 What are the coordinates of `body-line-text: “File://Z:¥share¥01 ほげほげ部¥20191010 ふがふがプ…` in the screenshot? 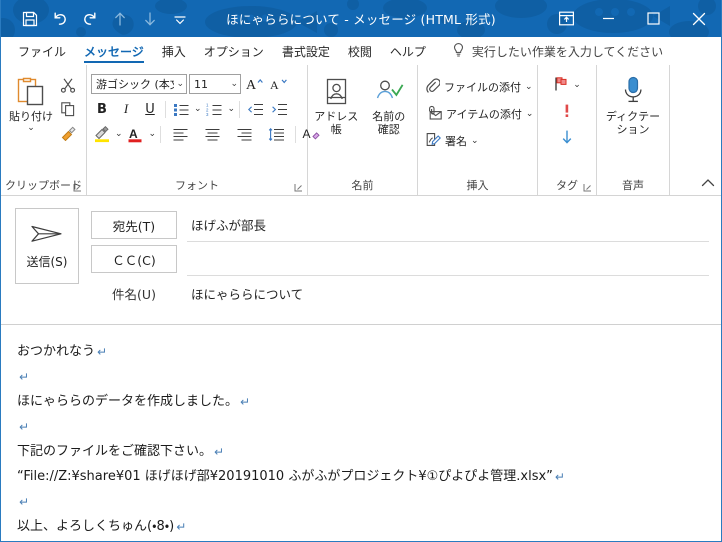 It's located at (285, 476).